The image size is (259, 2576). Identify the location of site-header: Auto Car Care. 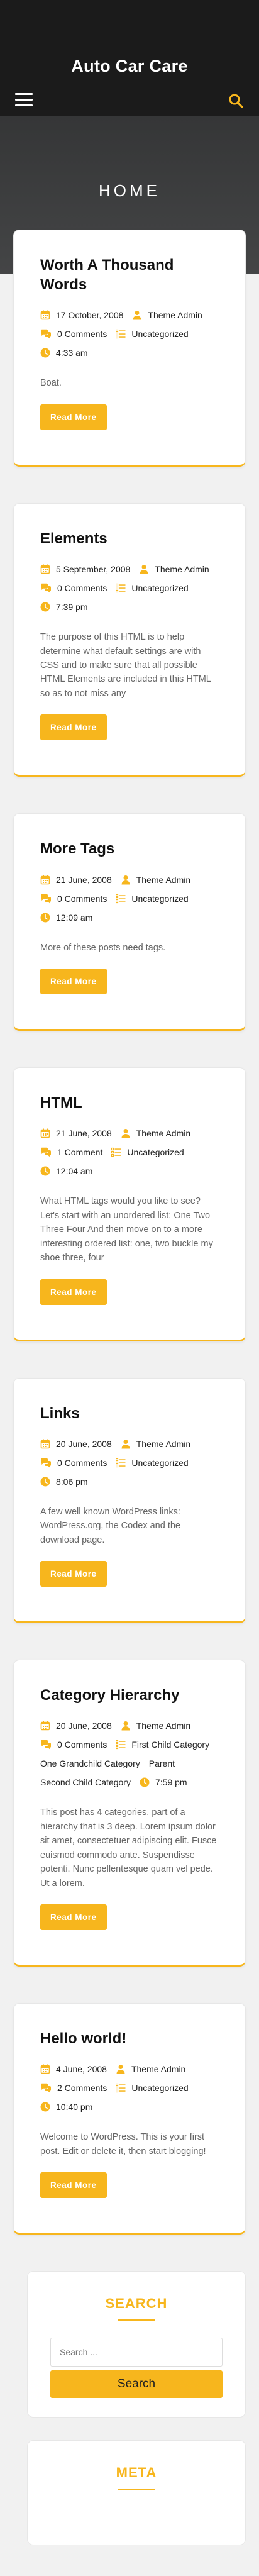
(129, 58).